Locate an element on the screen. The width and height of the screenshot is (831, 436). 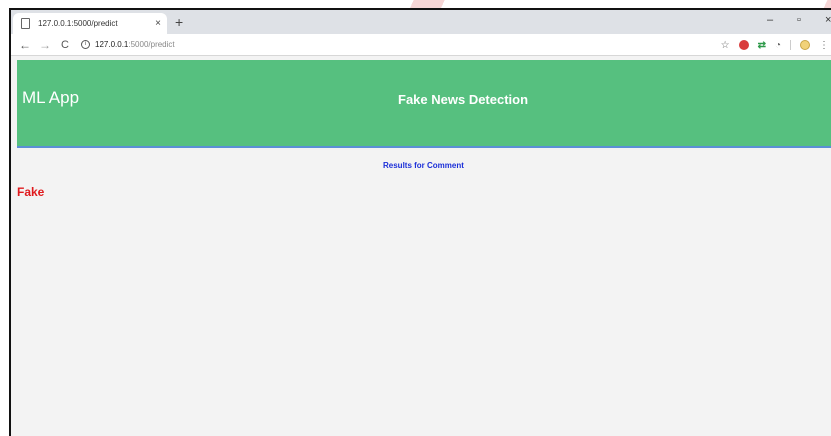
reload-icon: C is located at coordinates (65, 45).